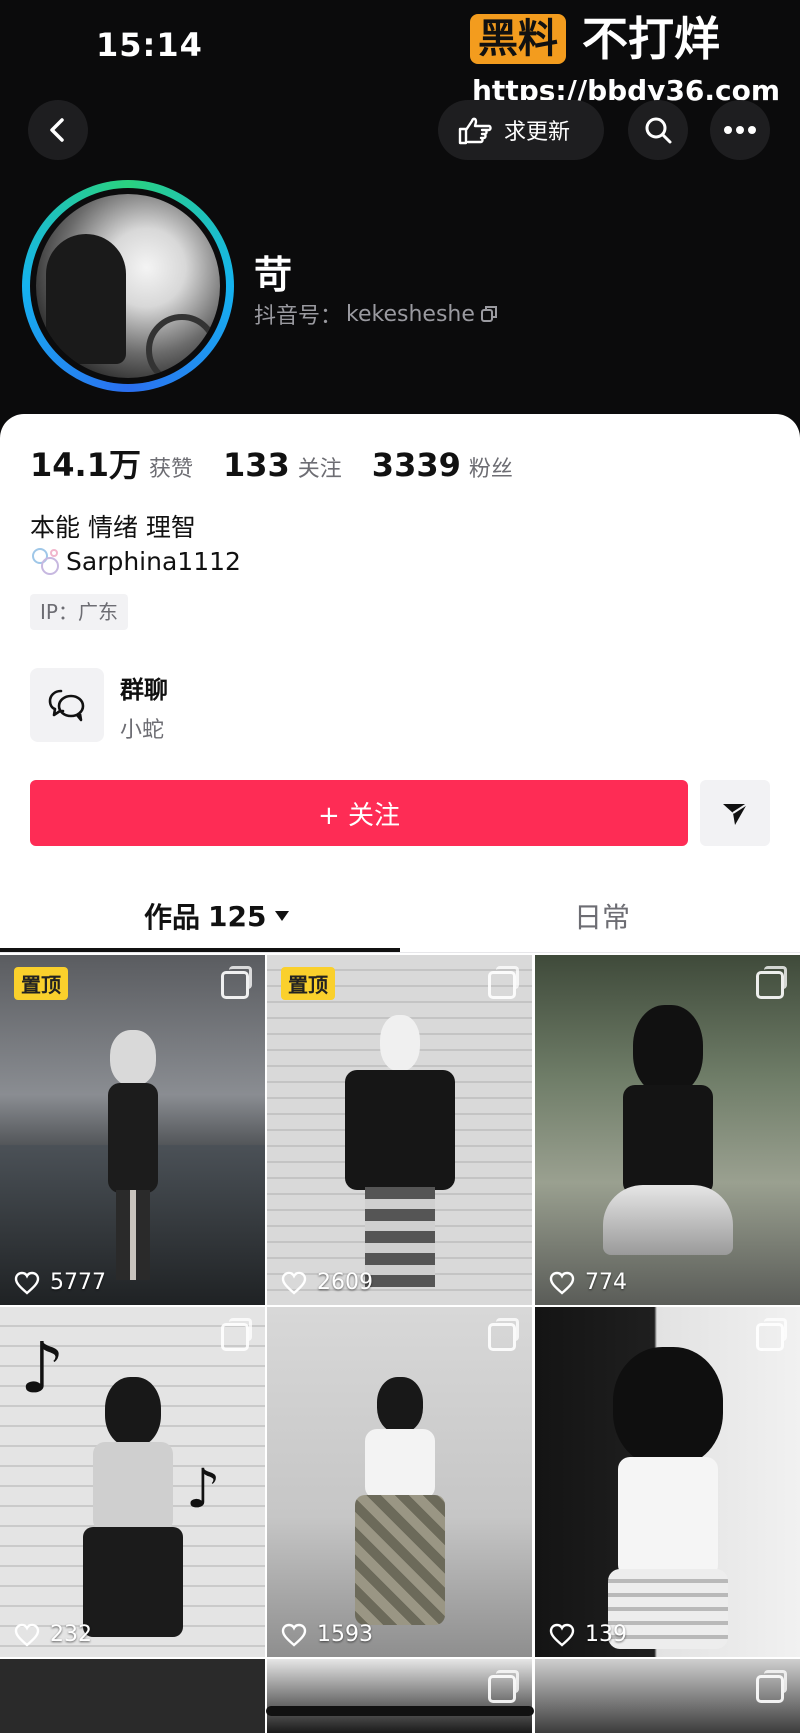 The width and height of the screenshot is (800, 1733). I want to click on video-thumbnail: 139, so click(667, 1482).